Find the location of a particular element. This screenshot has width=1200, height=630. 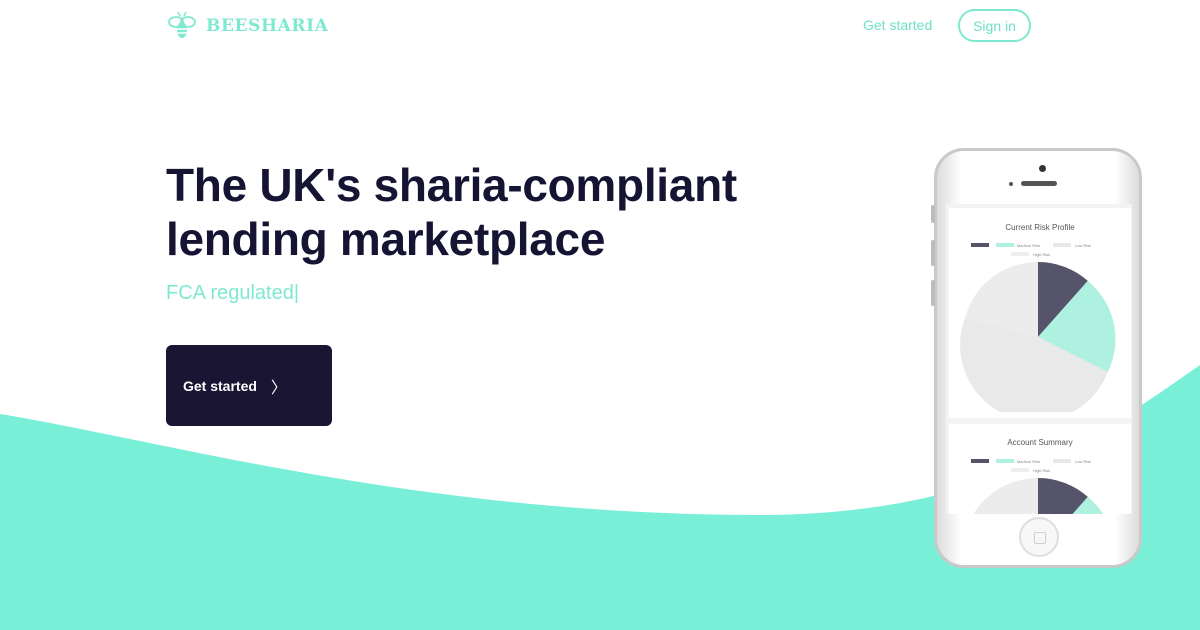

legend-medium-label: Medium Risk is located at coordinates (1029, 245).